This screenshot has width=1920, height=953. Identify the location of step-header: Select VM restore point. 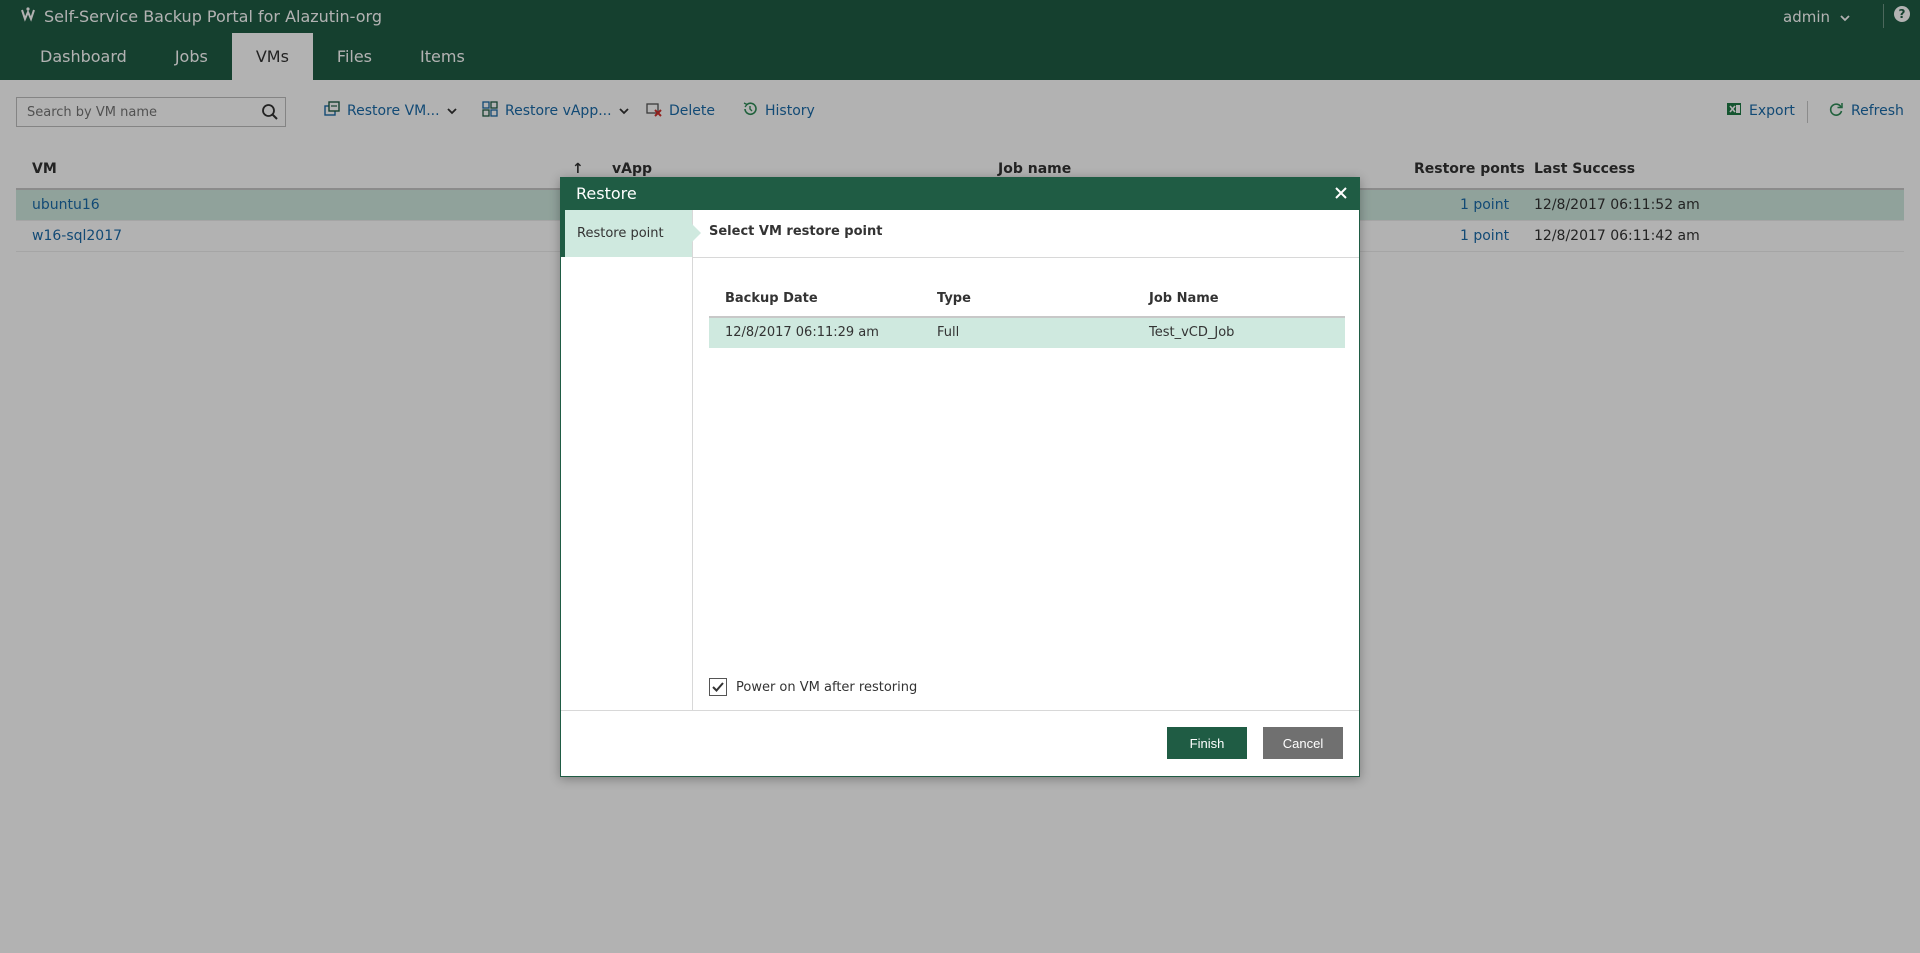
(1026, 234).